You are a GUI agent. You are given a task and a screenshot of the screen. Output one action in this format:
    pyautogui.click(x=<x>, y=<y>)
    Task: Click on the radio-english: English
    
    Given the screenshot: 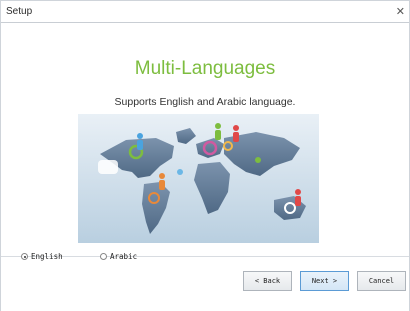 What is the action you would take?
    pyautogui.click(x=42, y=256)
    